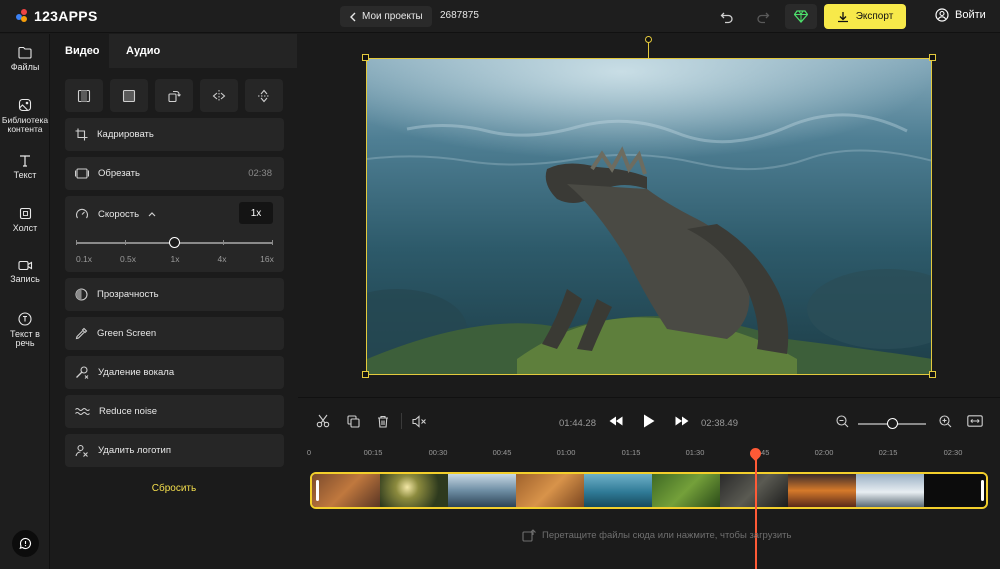  Describe the element at coordinates (81, 294) in the screenshot. I see `opacity-icon` at that location.